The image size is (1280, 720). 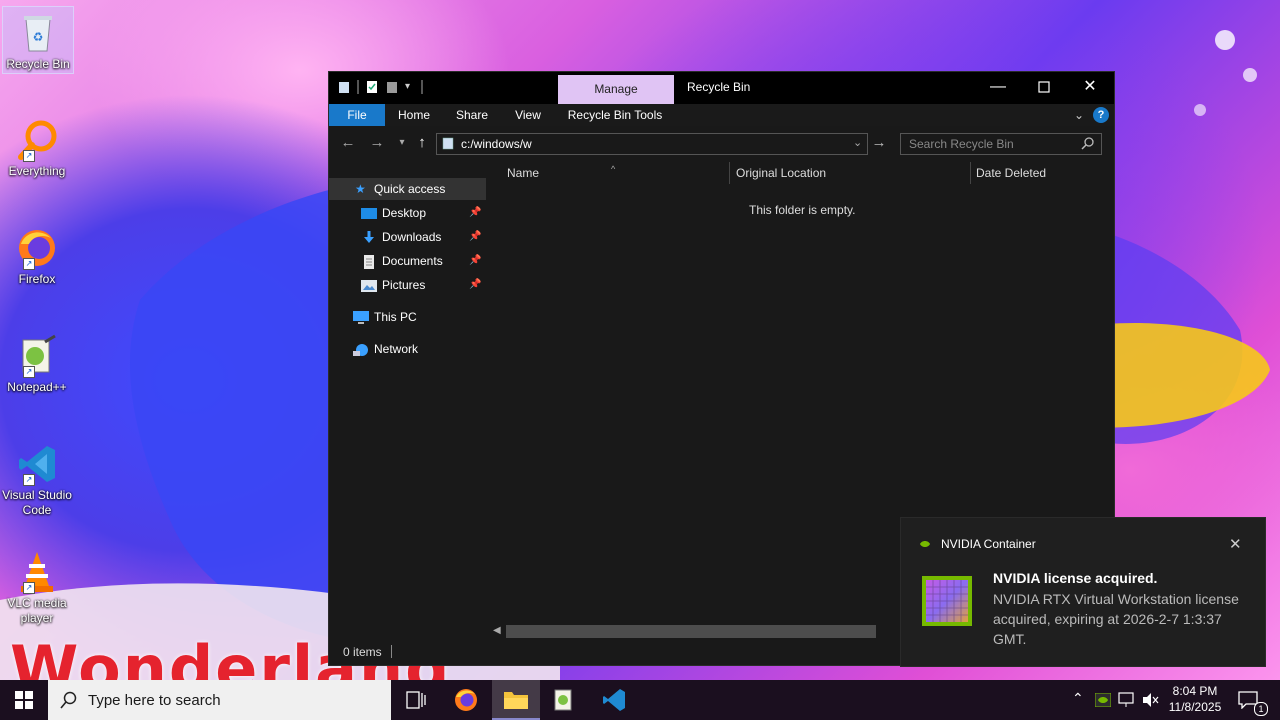 I want to click on search-box: Search Recycle Bin, so click(x=1001, y=144).